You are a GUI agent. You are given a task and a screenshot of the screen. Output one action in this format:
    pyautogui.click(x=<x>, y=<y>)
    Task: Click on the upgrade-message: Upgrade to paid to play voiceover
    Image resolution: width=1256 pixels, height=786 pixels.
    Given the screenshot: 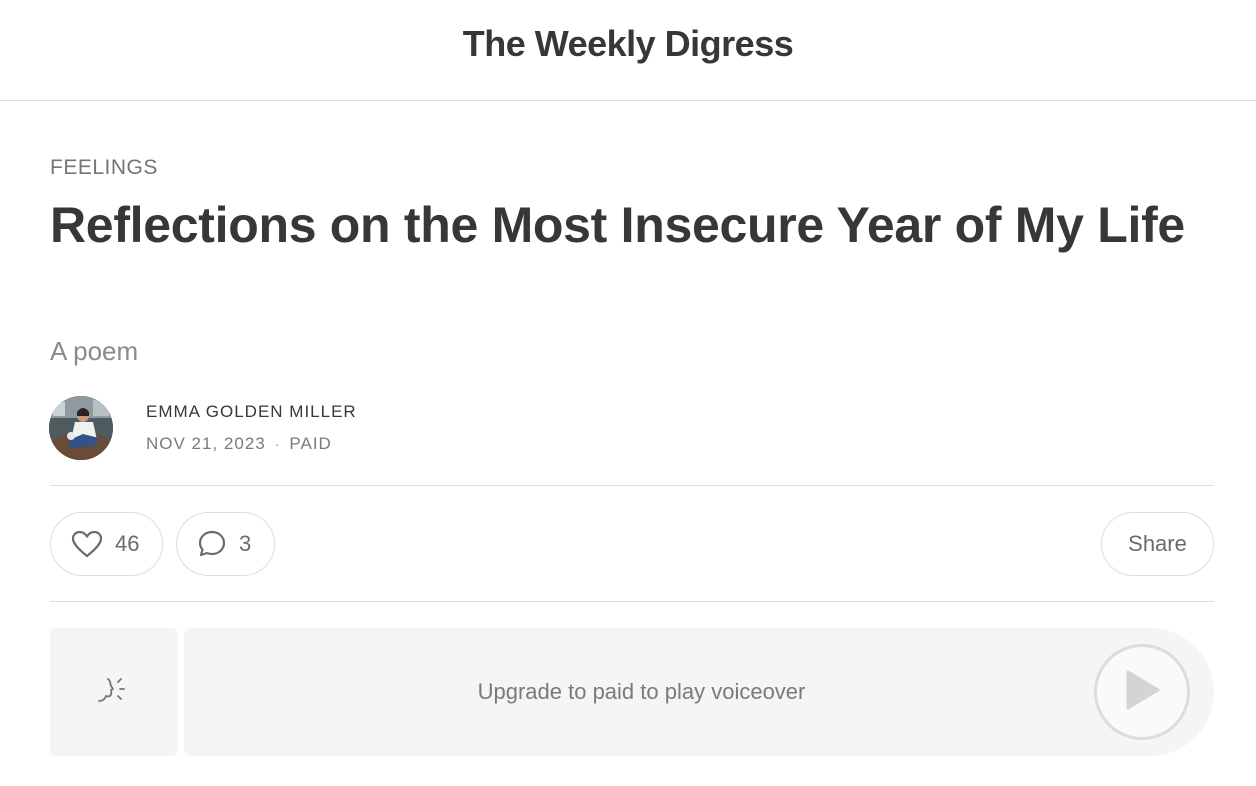 What is the action you would take?
    pyautogui.click(x=641, y=692)
    